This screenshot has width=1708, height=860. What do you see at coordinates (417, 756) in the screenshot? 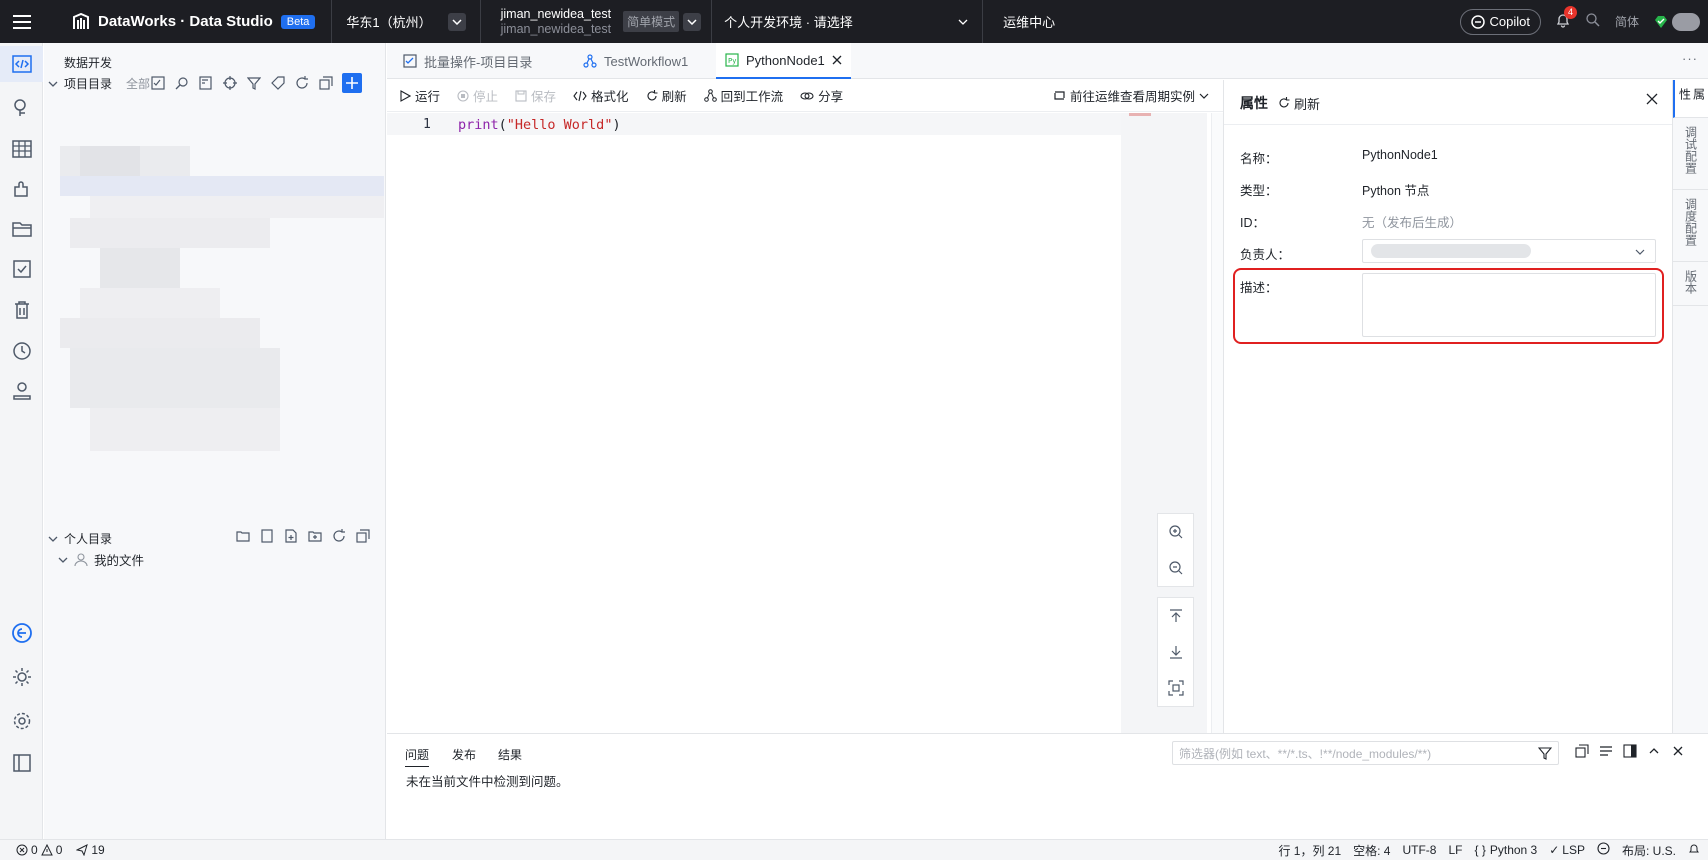
I see `tab-problems: 问题` at bounding box center [417, 756].